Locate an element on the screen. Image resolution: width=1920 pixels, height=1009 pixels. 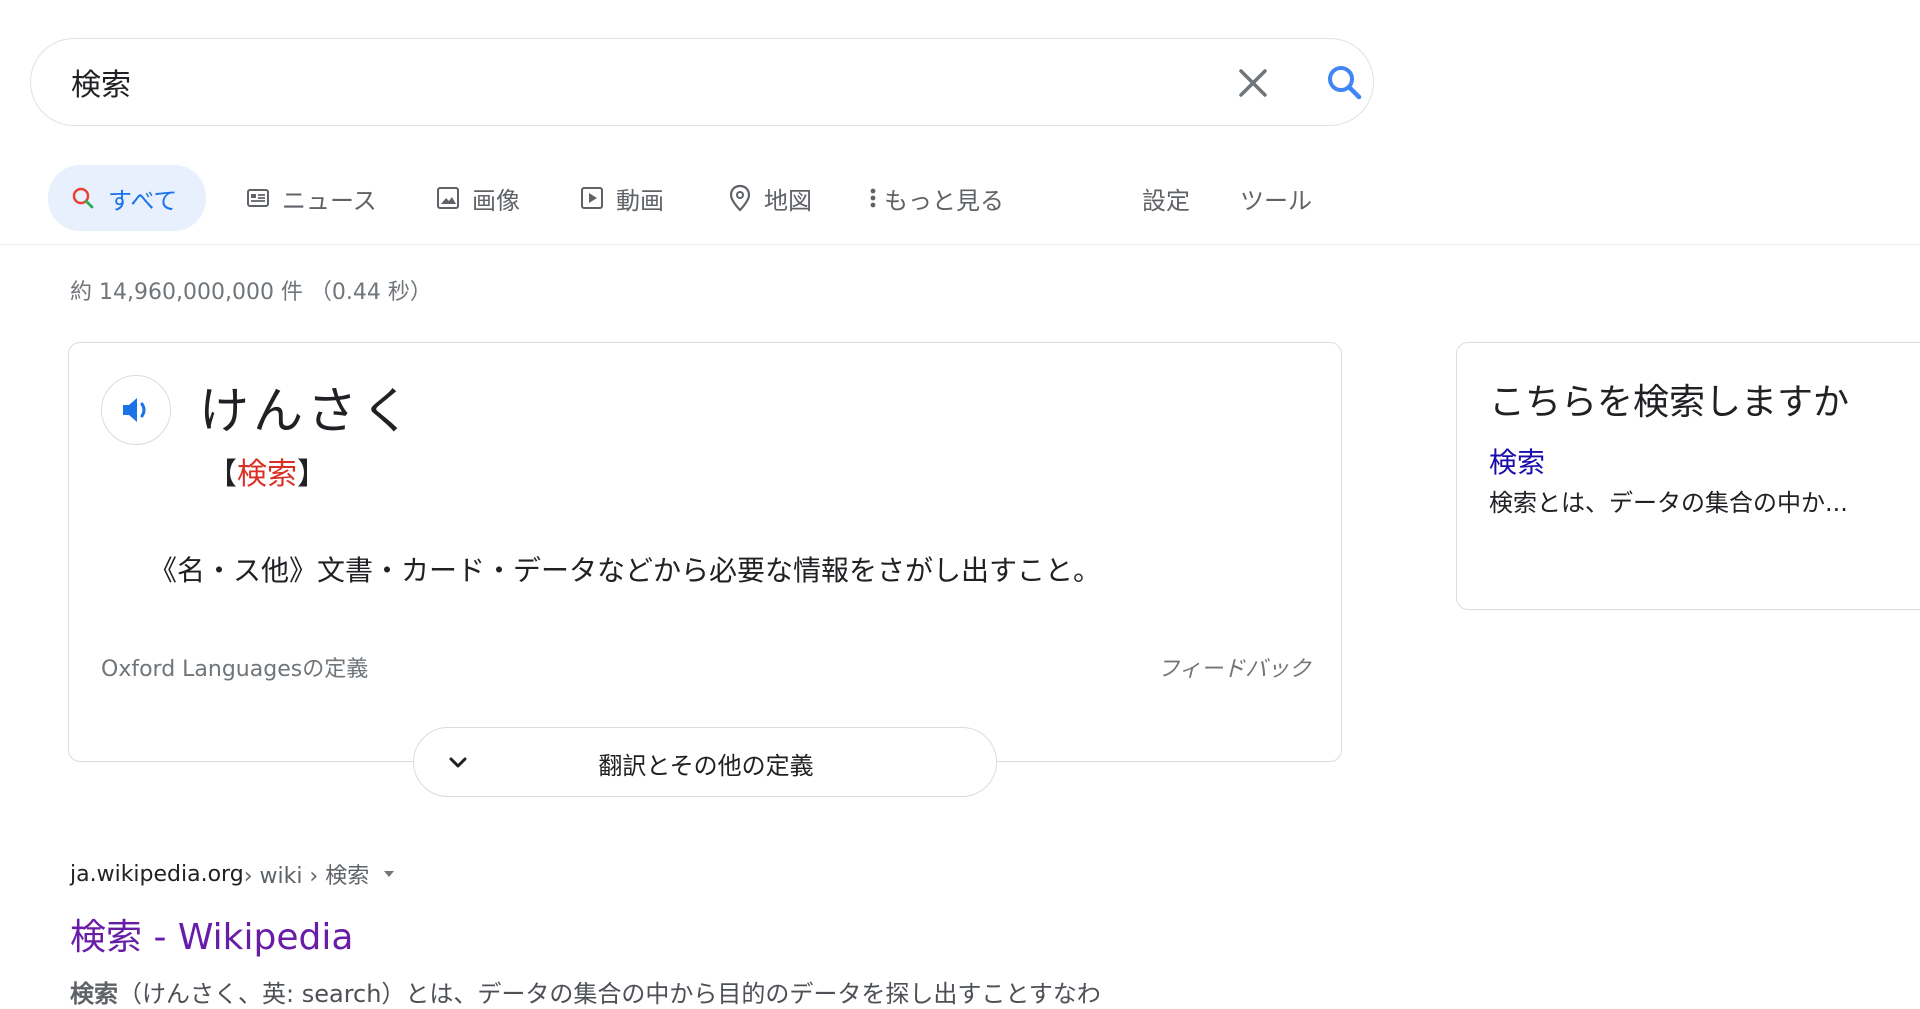
settings-label: 設定 is located at coordinates (1166, 200).